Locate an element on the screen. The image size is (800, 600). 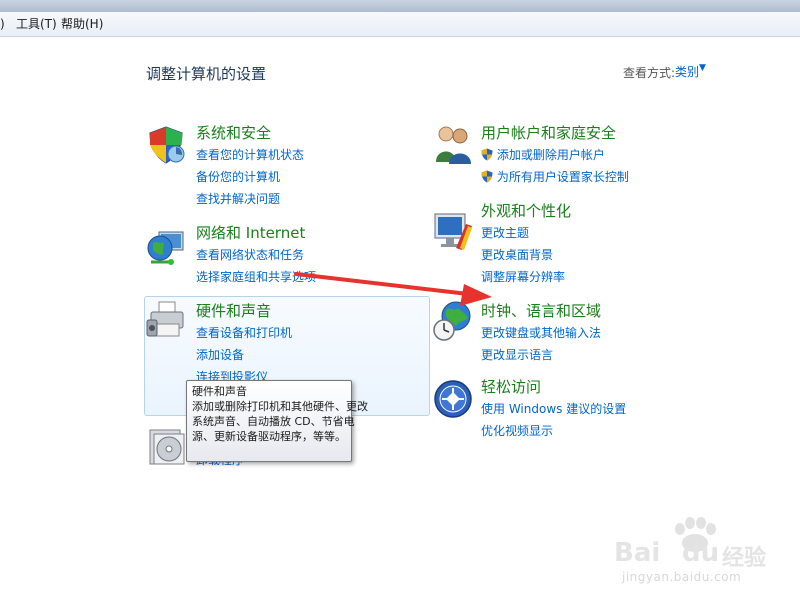
watermark-brand-left: Bai is located at coordinates (637, 553).